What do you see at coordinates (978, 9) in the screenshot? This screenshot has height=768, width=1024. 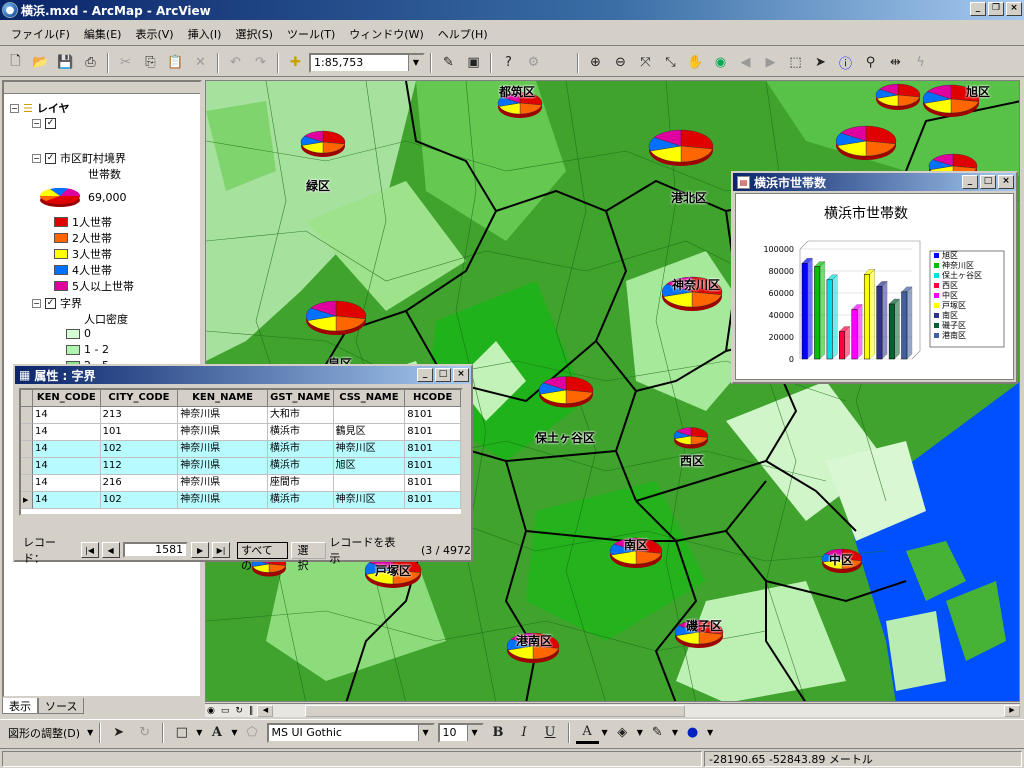 I see `minimize-button: _` at bounding box center [978, 9].